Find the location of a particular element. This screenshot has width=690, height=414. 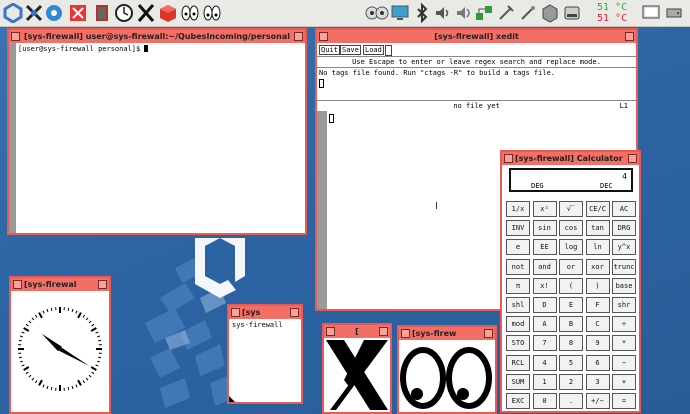

calc-key: * is located at coordinates (624, 343).